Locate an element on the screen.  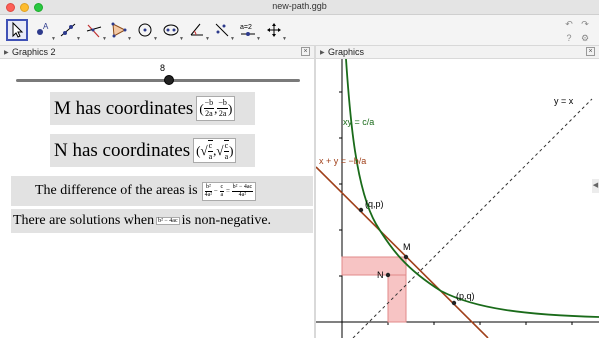
n-point-label: N is located at coordinates (380, 275).